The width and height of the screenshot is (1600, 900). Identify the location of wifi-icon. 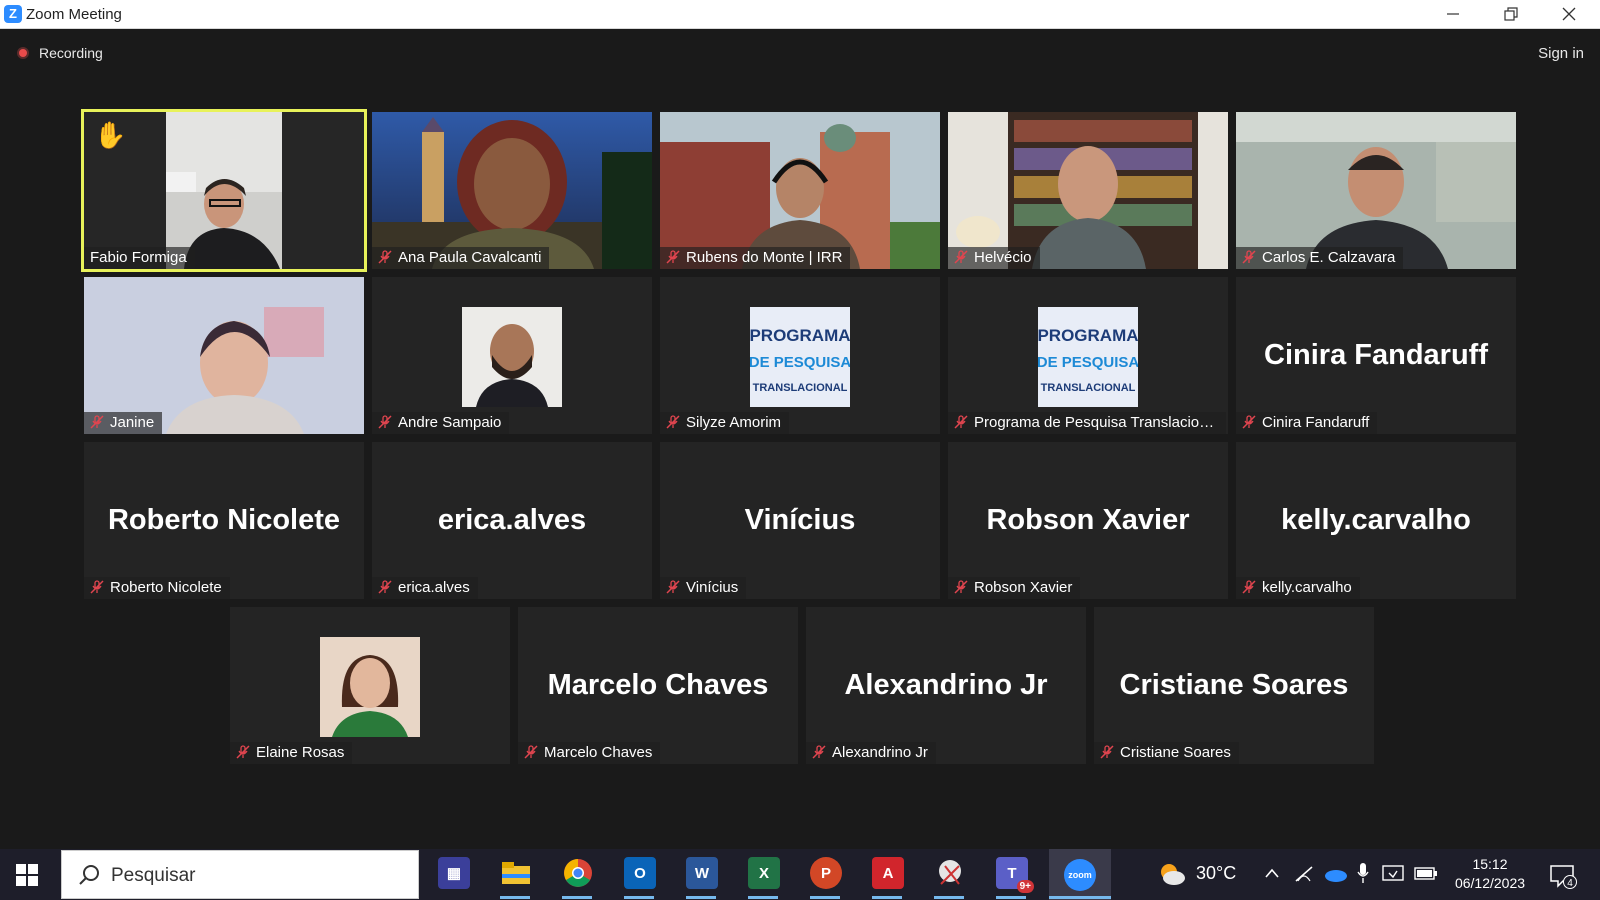
(1304, 874).